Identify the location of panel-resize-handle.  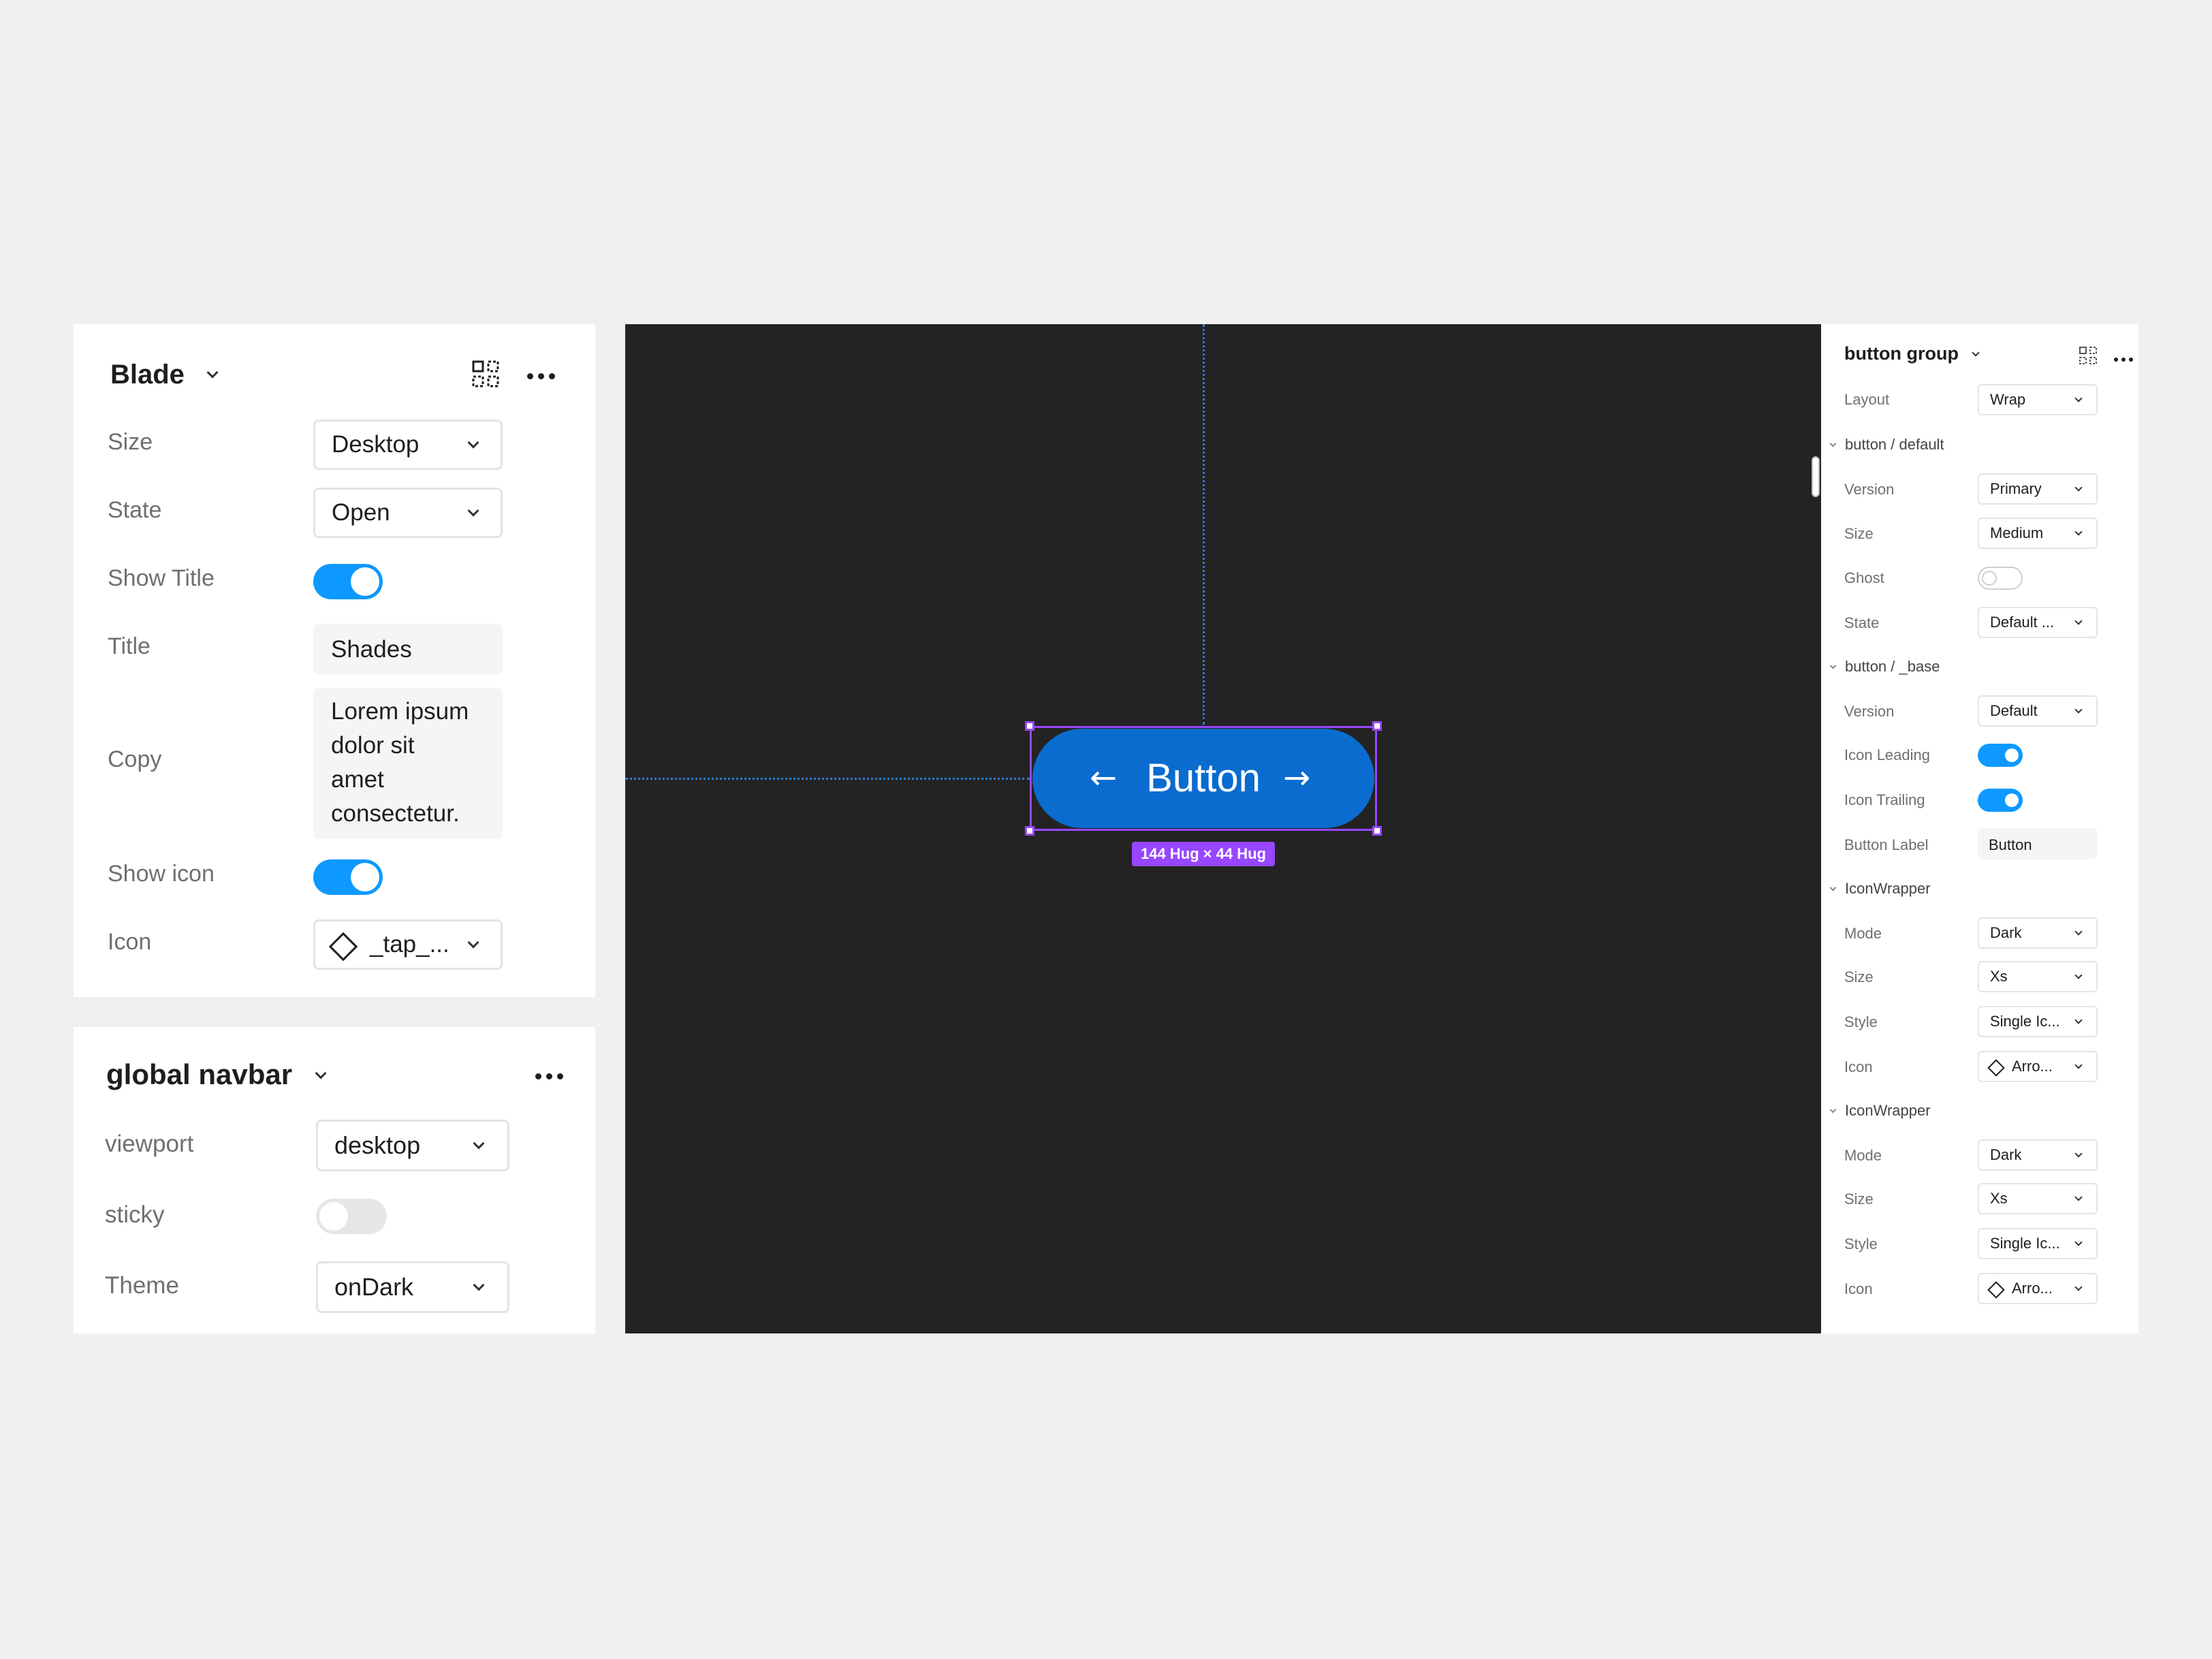
(1816, 476).